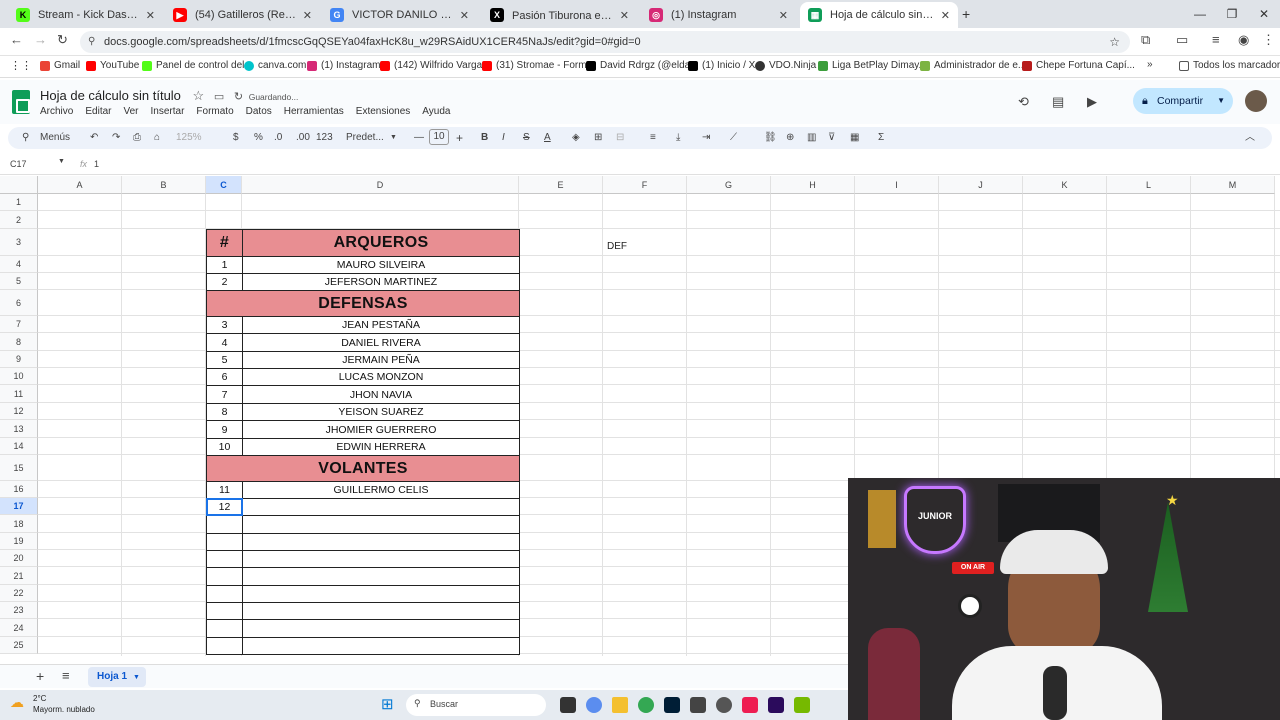 The image size is (1280, 720). Describe the element at coordinates (66, 675) in the screenshot. I see `all-sheets-icon: ≡` at that location.